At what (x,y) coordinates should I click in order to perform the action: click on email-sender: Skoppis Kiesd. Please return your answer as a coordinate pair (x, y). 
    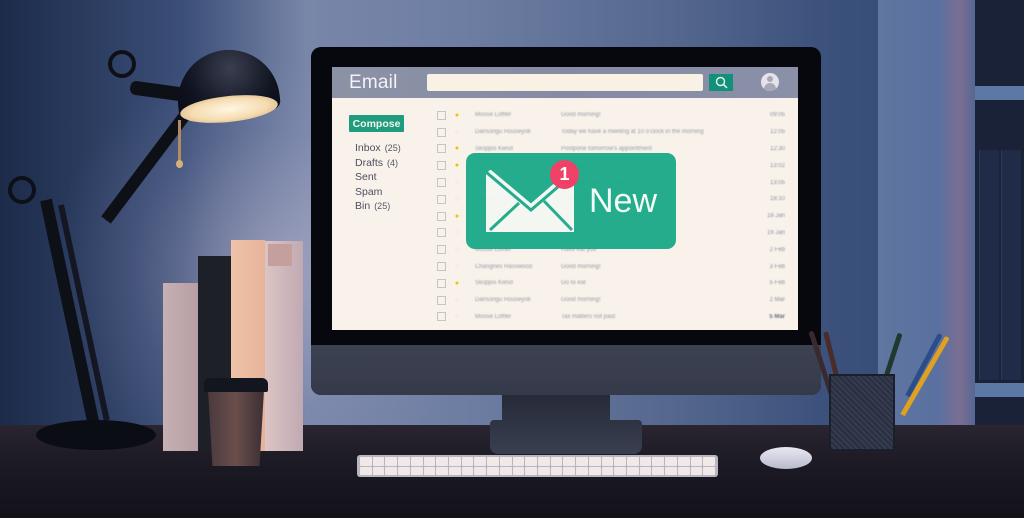
    Looking at the image, I should click on (494, 283).